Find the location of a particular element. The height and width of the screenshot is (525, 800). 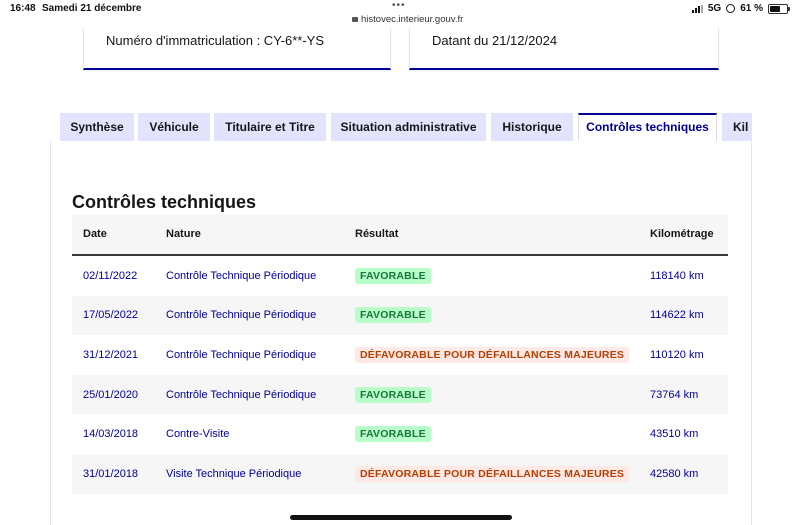

network-label: 5G is located at coordinates (714, 8).